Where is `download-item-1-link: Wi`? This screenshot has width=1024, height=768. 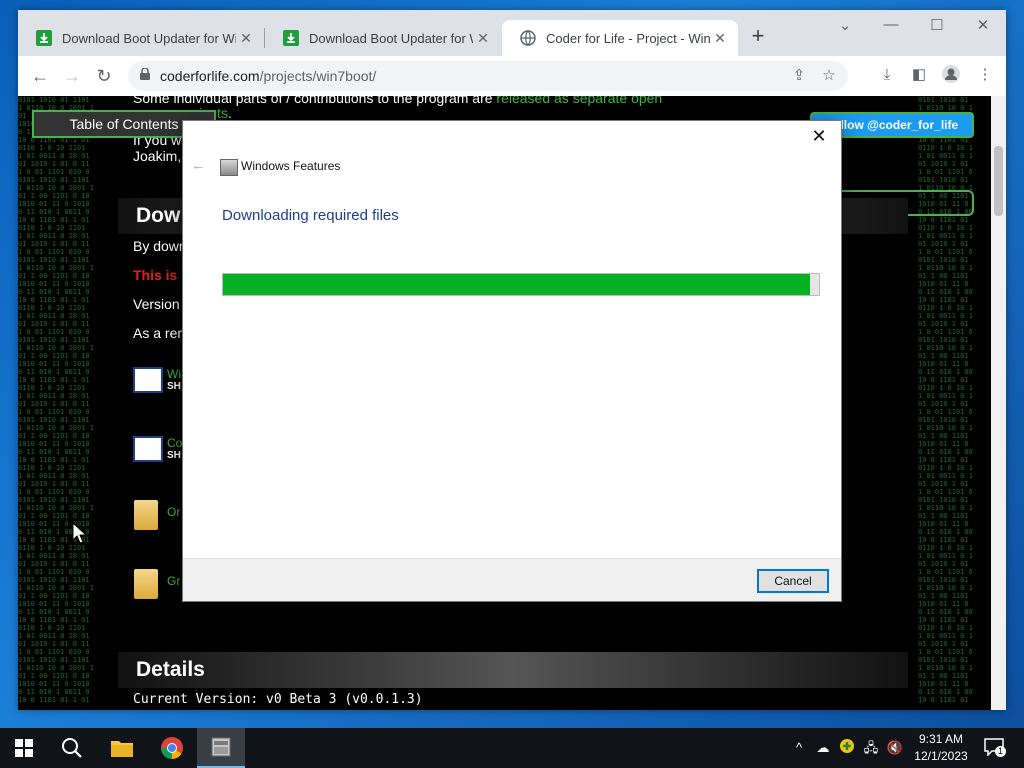
download-item-1-link: Wi is located at coordinates (174, 374).